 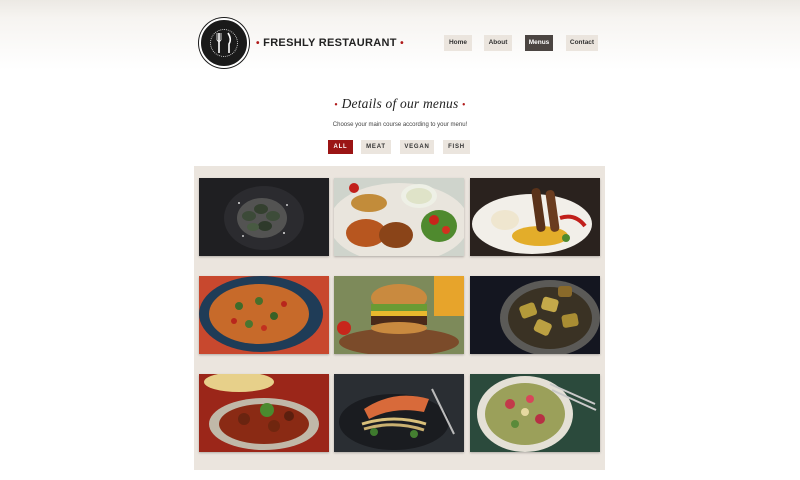 I want to click on grilled-eggplant-image, so click(x=535, y=315).